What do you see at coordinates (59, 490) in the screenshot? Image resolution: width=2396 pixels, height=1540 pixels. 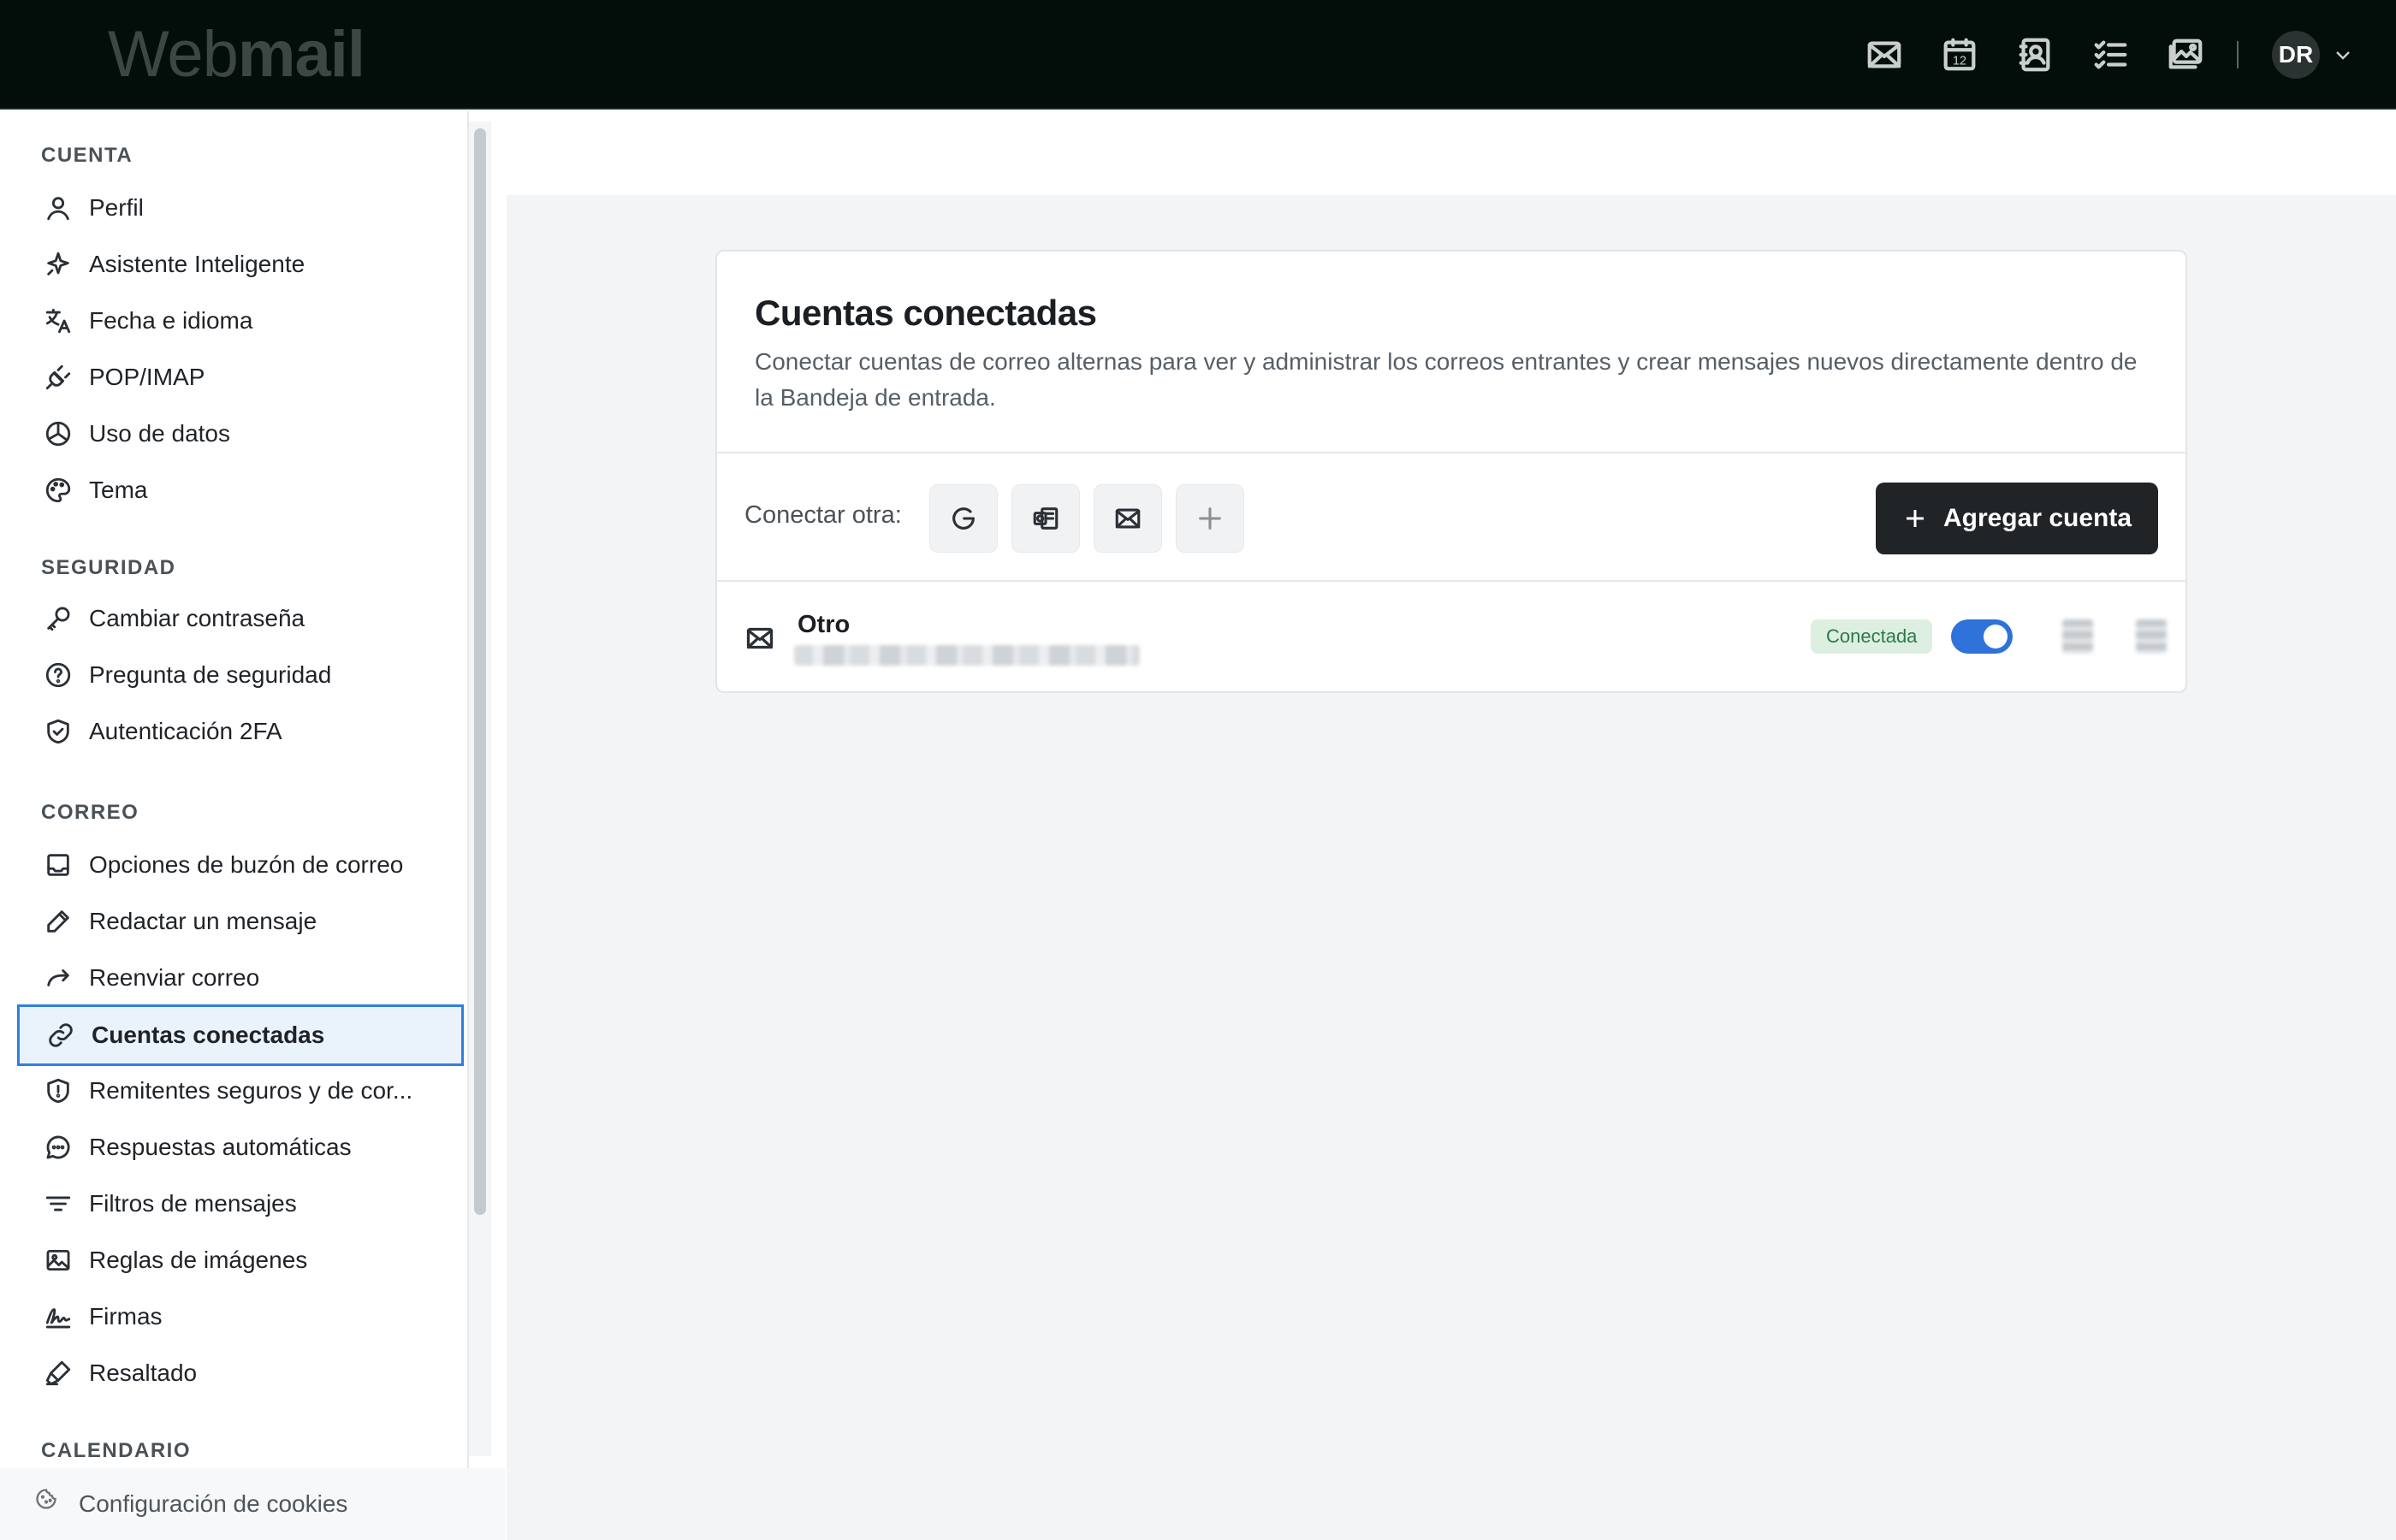 I see `palette-icon` at bounding box center [59, 490].